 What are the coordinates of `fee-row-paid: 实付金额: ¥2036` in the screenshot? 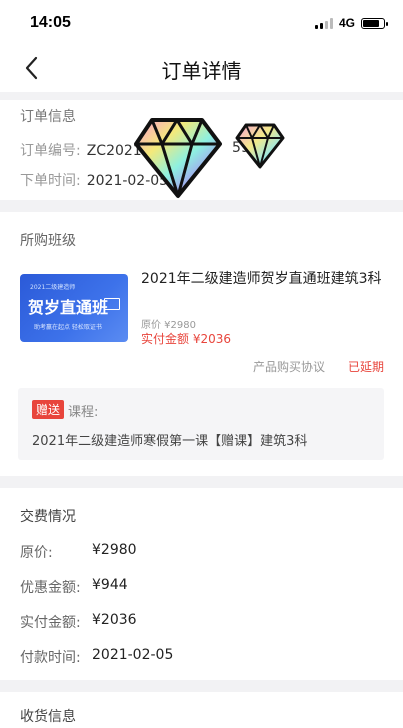 It's located at (78, 622).